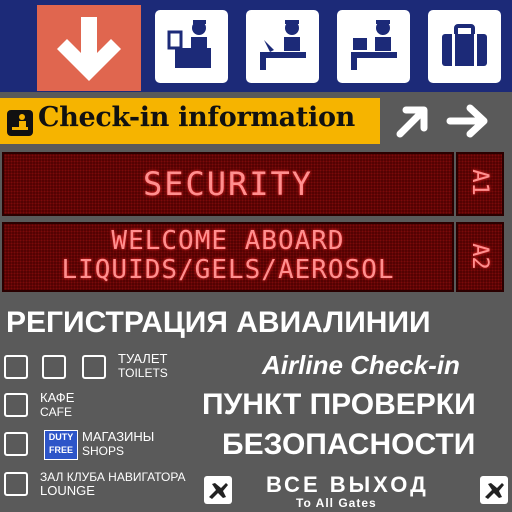 The width and height of the screenshot is (512, 512). Describe the element at coordinates (67, 490) in the screenshot. I see `service-lounge-en: LOUNGE` at that location.